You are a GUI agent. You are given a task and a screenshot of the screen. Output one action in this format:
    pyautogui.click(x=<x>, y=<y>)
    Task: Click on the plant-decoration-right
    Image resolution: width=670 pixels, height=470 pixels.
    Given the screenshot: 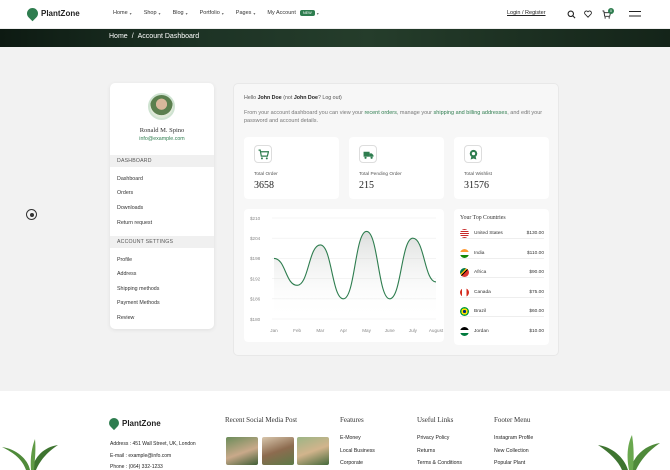 What is the action you would take?
    pyautogui.click(x=629, y=452)
    